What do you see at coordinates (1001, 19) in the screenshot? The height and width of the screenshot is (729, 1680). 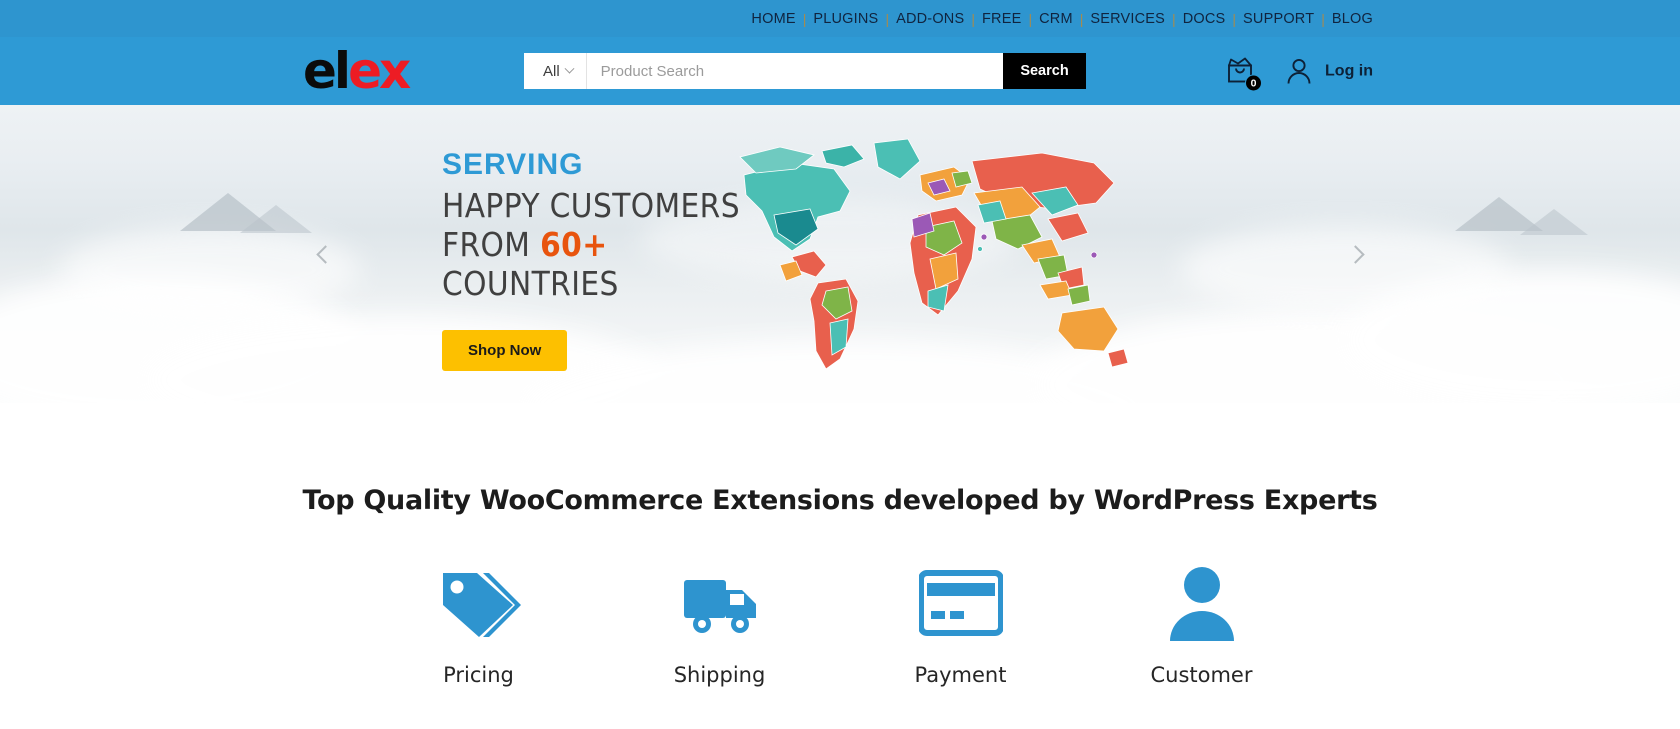 I see `top-nav-item-free: FREE` at bounding box center [1001, 19].